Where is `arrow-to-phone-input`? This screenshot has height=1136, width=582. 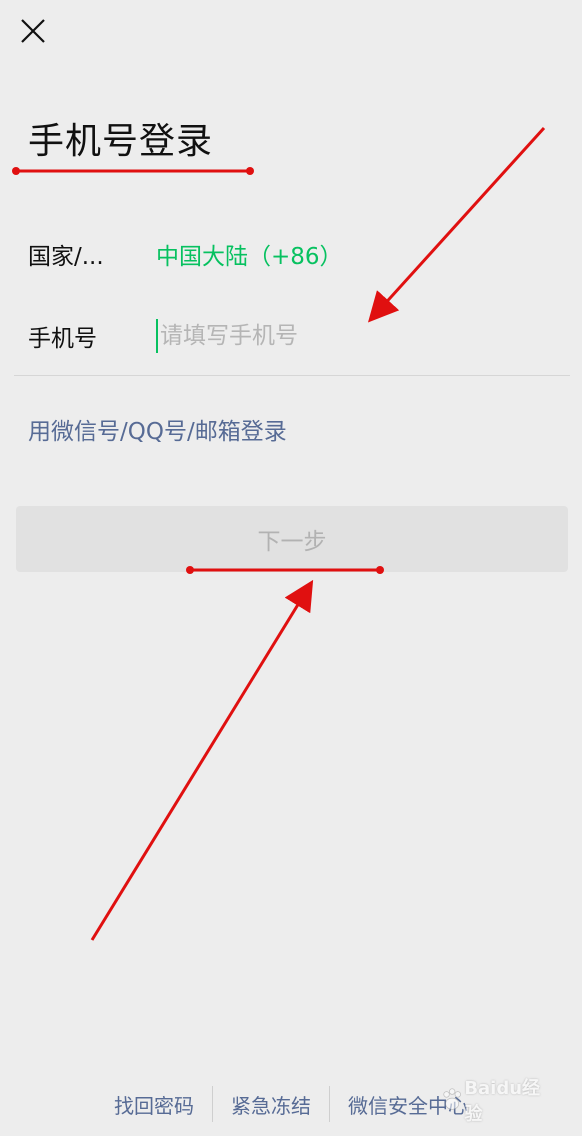 arrow-to-phone-input is located at coordinates (456, 224).